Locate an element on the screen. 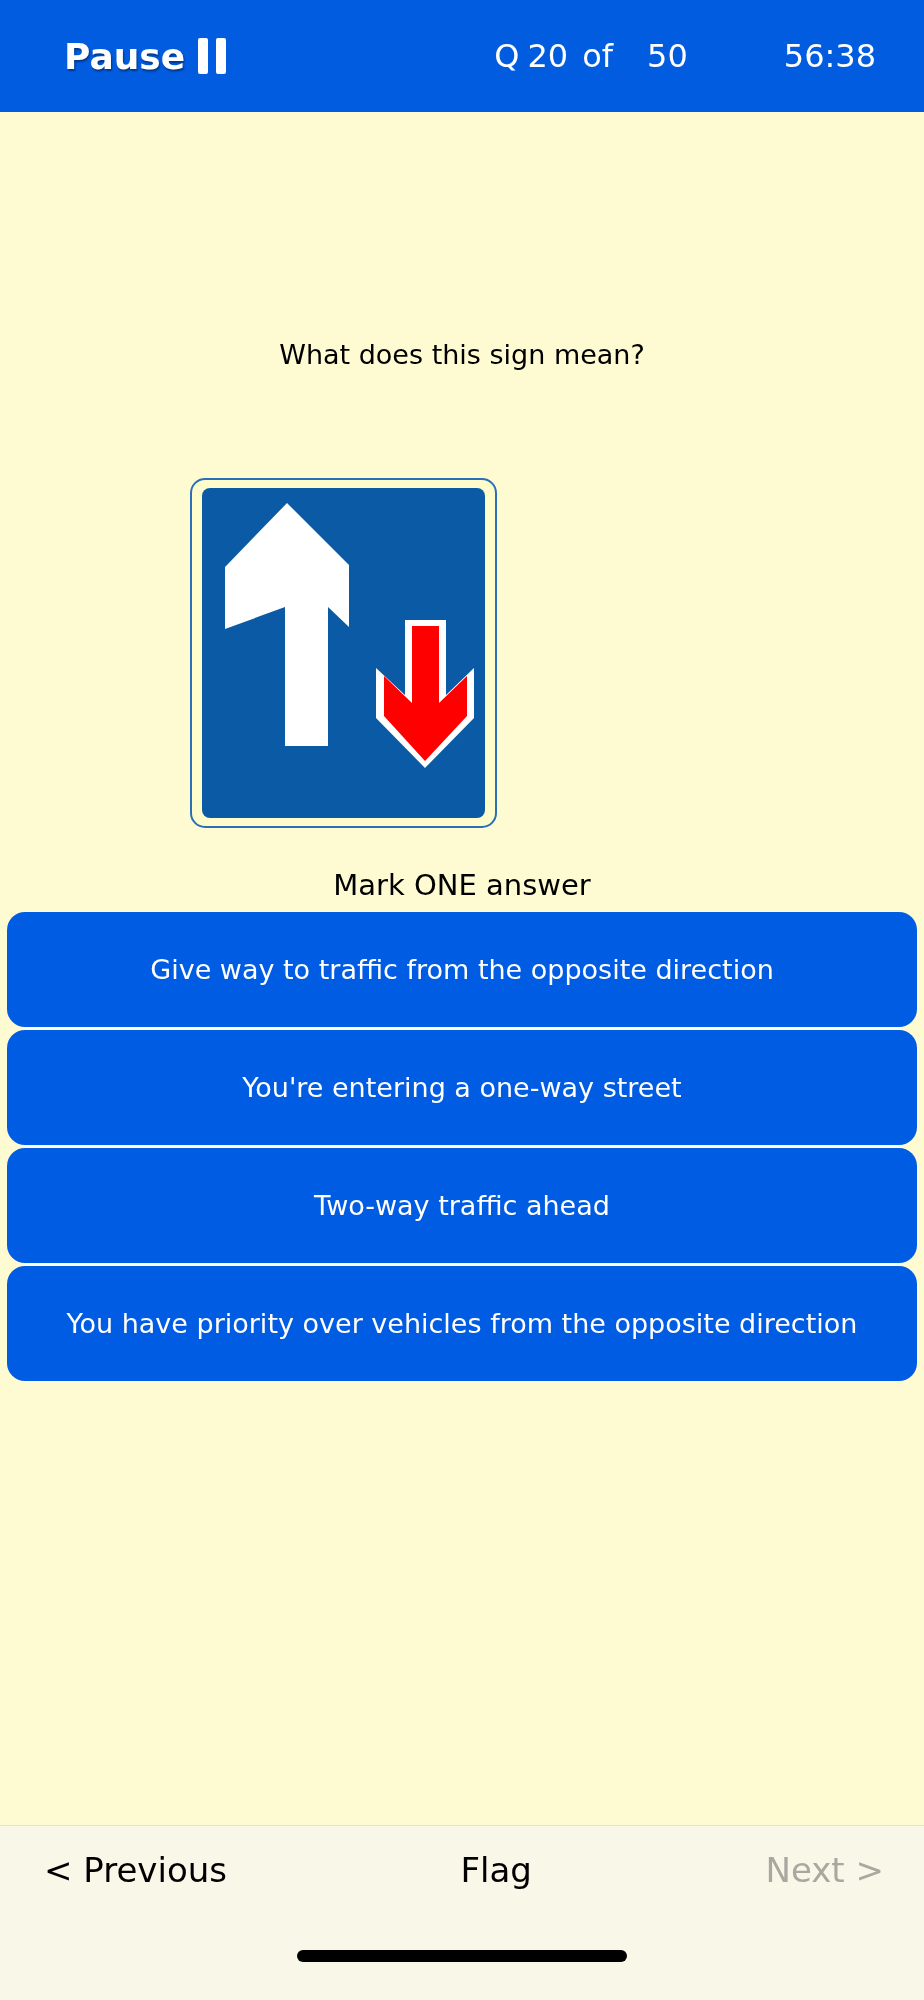  answer-button: You're entering a one-way street is located at coordinates (462, 1087).